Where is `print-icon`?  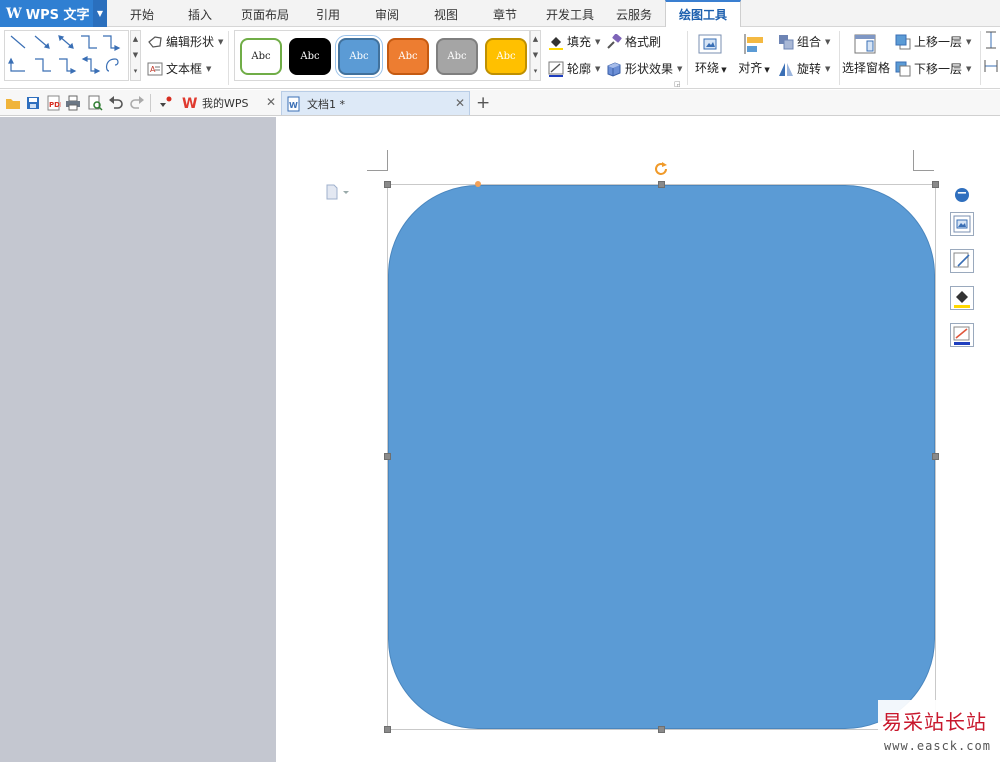 print-icon is located at coordinates (73, 103).